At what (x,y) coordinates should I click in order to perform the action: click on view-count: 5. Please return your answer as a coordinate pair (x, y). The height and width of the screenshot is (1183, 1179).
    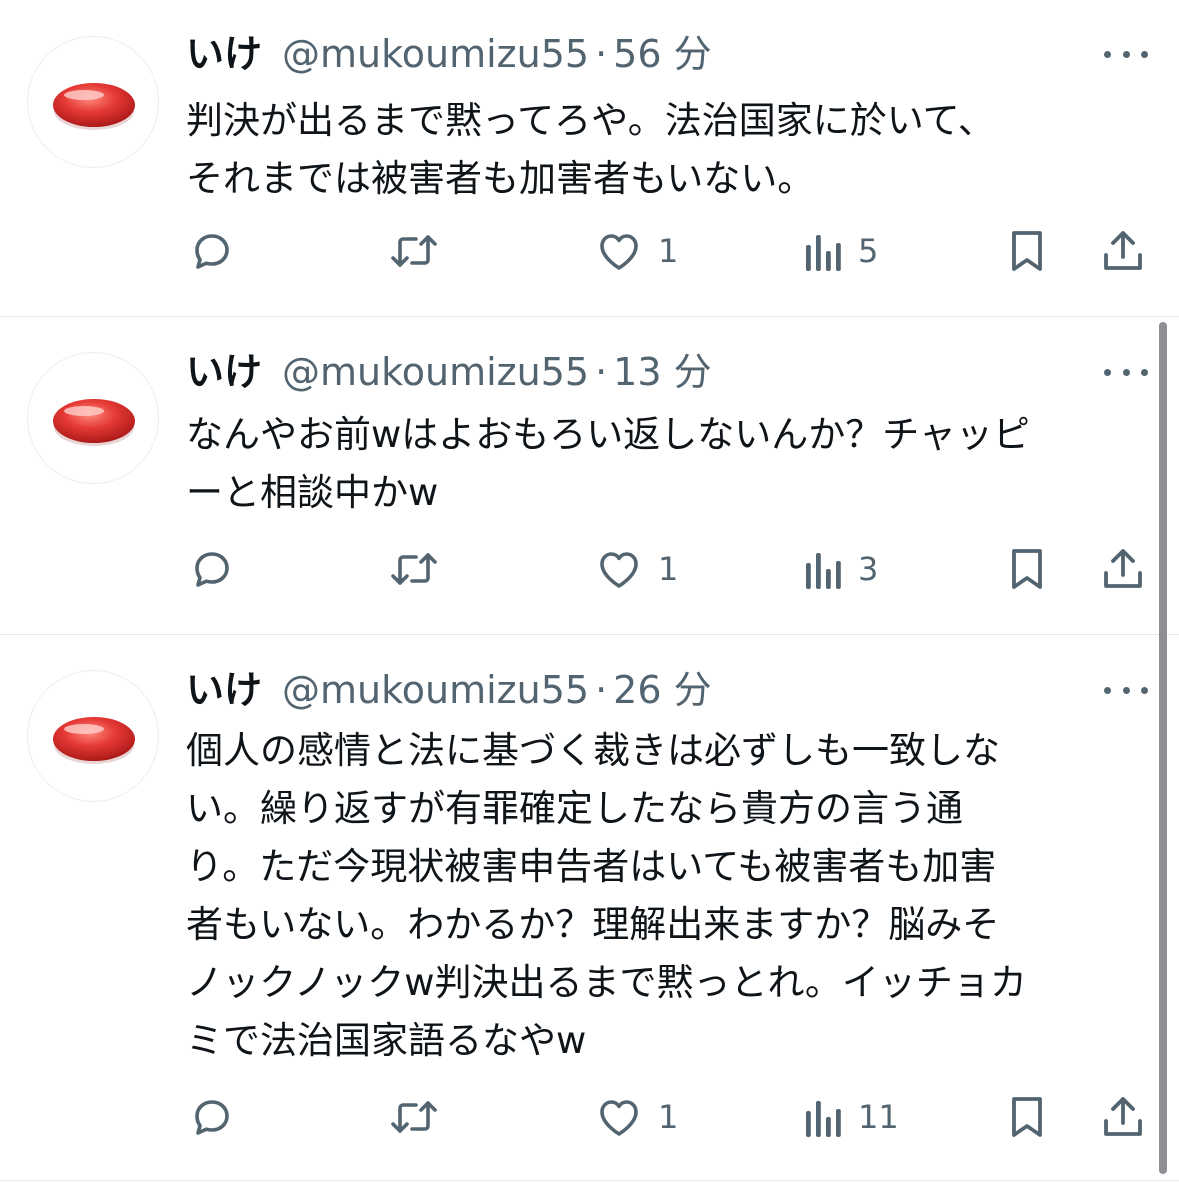
    Looking at the image, I should click on (868, 251).